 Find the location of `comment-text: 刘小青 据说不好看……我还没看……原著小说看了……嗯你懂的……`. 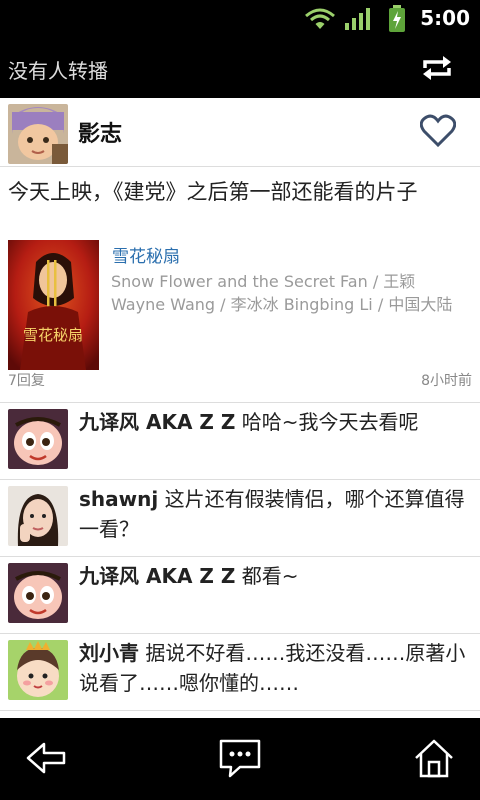

comment-text: 刘小青 据说不好看……我还没看……原著小说看了……嗯你懂的…… is located at coordinates (275, 666).